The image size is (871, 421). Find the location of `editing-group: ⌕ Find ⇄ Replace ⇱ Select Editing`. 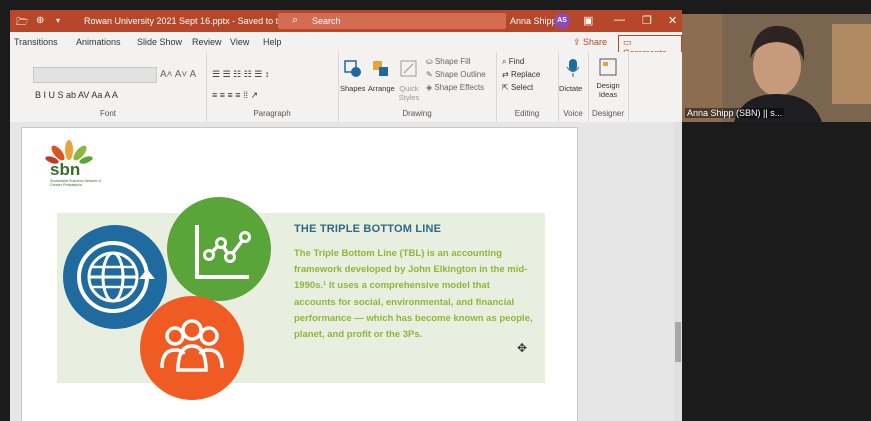

editing-group: ⌕ Find ⇄ Replace ⇱ Select Editing is located at coordinates (527, 87).